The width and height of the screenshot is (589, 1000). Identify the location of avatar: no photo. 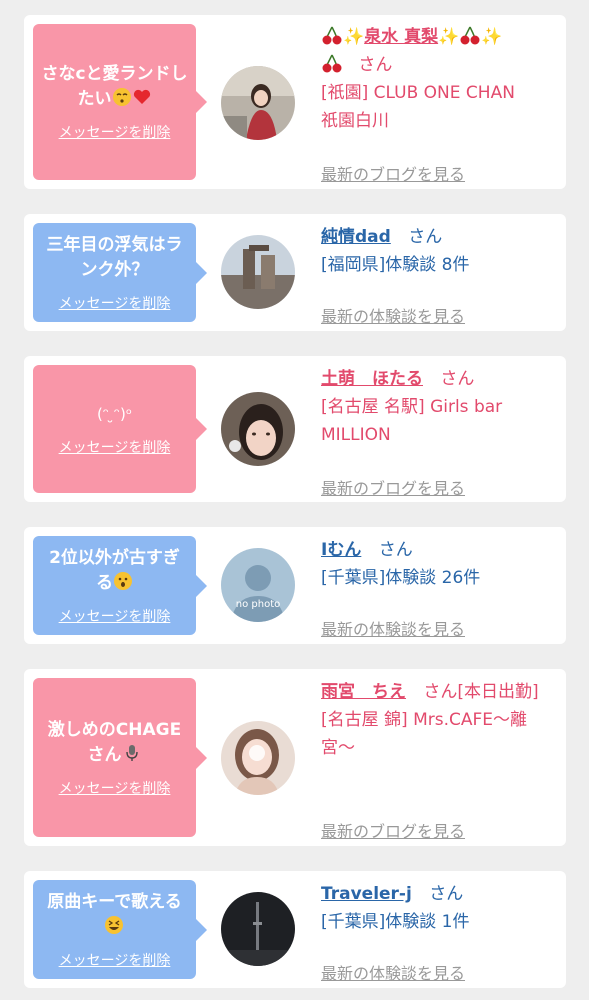
(258, 585).